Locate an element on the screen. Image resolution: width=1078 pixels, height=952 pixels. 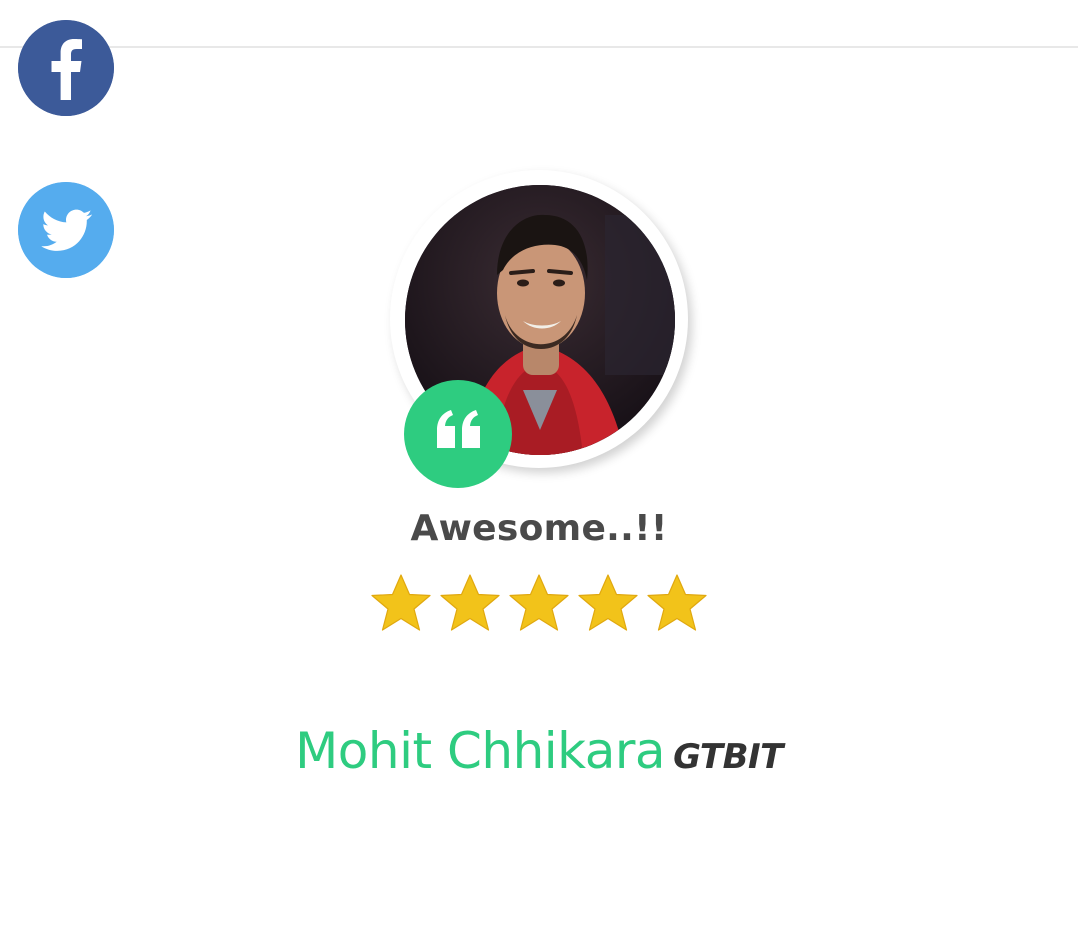
author-organization: GTBIT is located at coordinates (728, 757).